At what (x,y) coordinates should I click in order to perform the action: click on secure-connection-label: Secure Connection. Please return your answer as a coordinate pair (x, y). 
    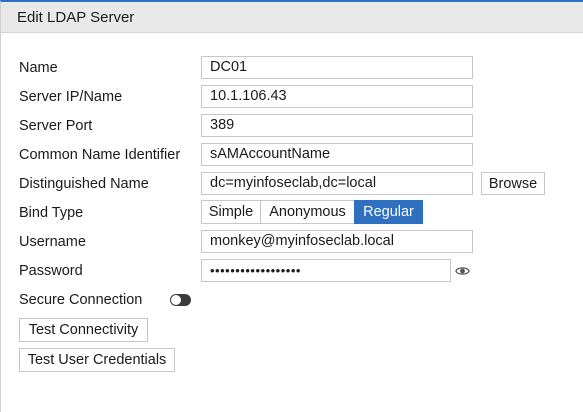
    Looking at the image, I should click on (81, 300).